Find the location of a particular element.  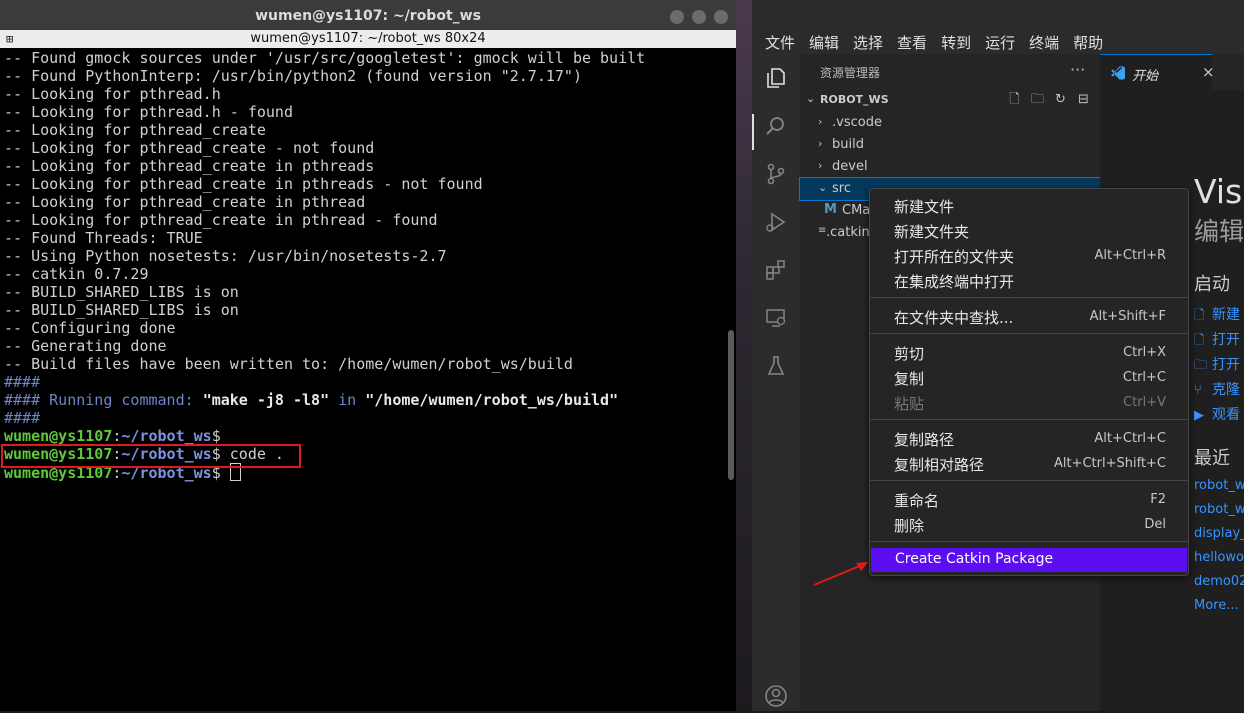

more-actions-icon: ··· is located at coordinates (1077, 69).